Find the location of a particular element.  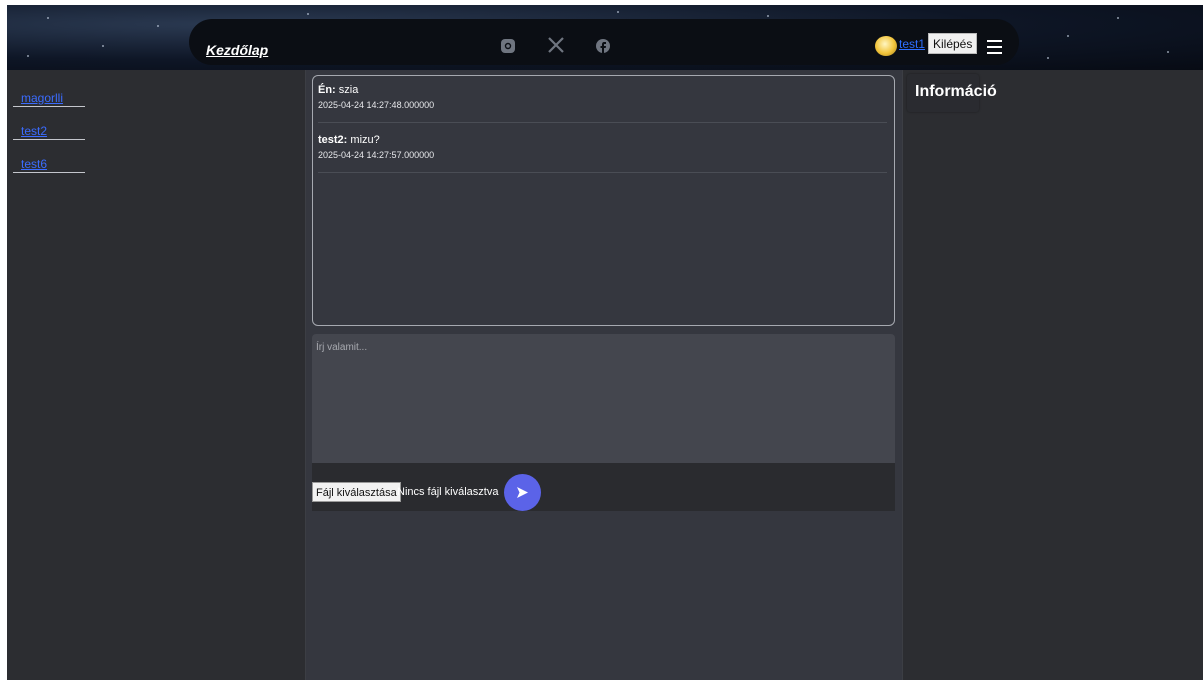

composer-toolbar: Fájl kiválasztása Nincs fájl kiválasztva is located at coordinates (603, 487).